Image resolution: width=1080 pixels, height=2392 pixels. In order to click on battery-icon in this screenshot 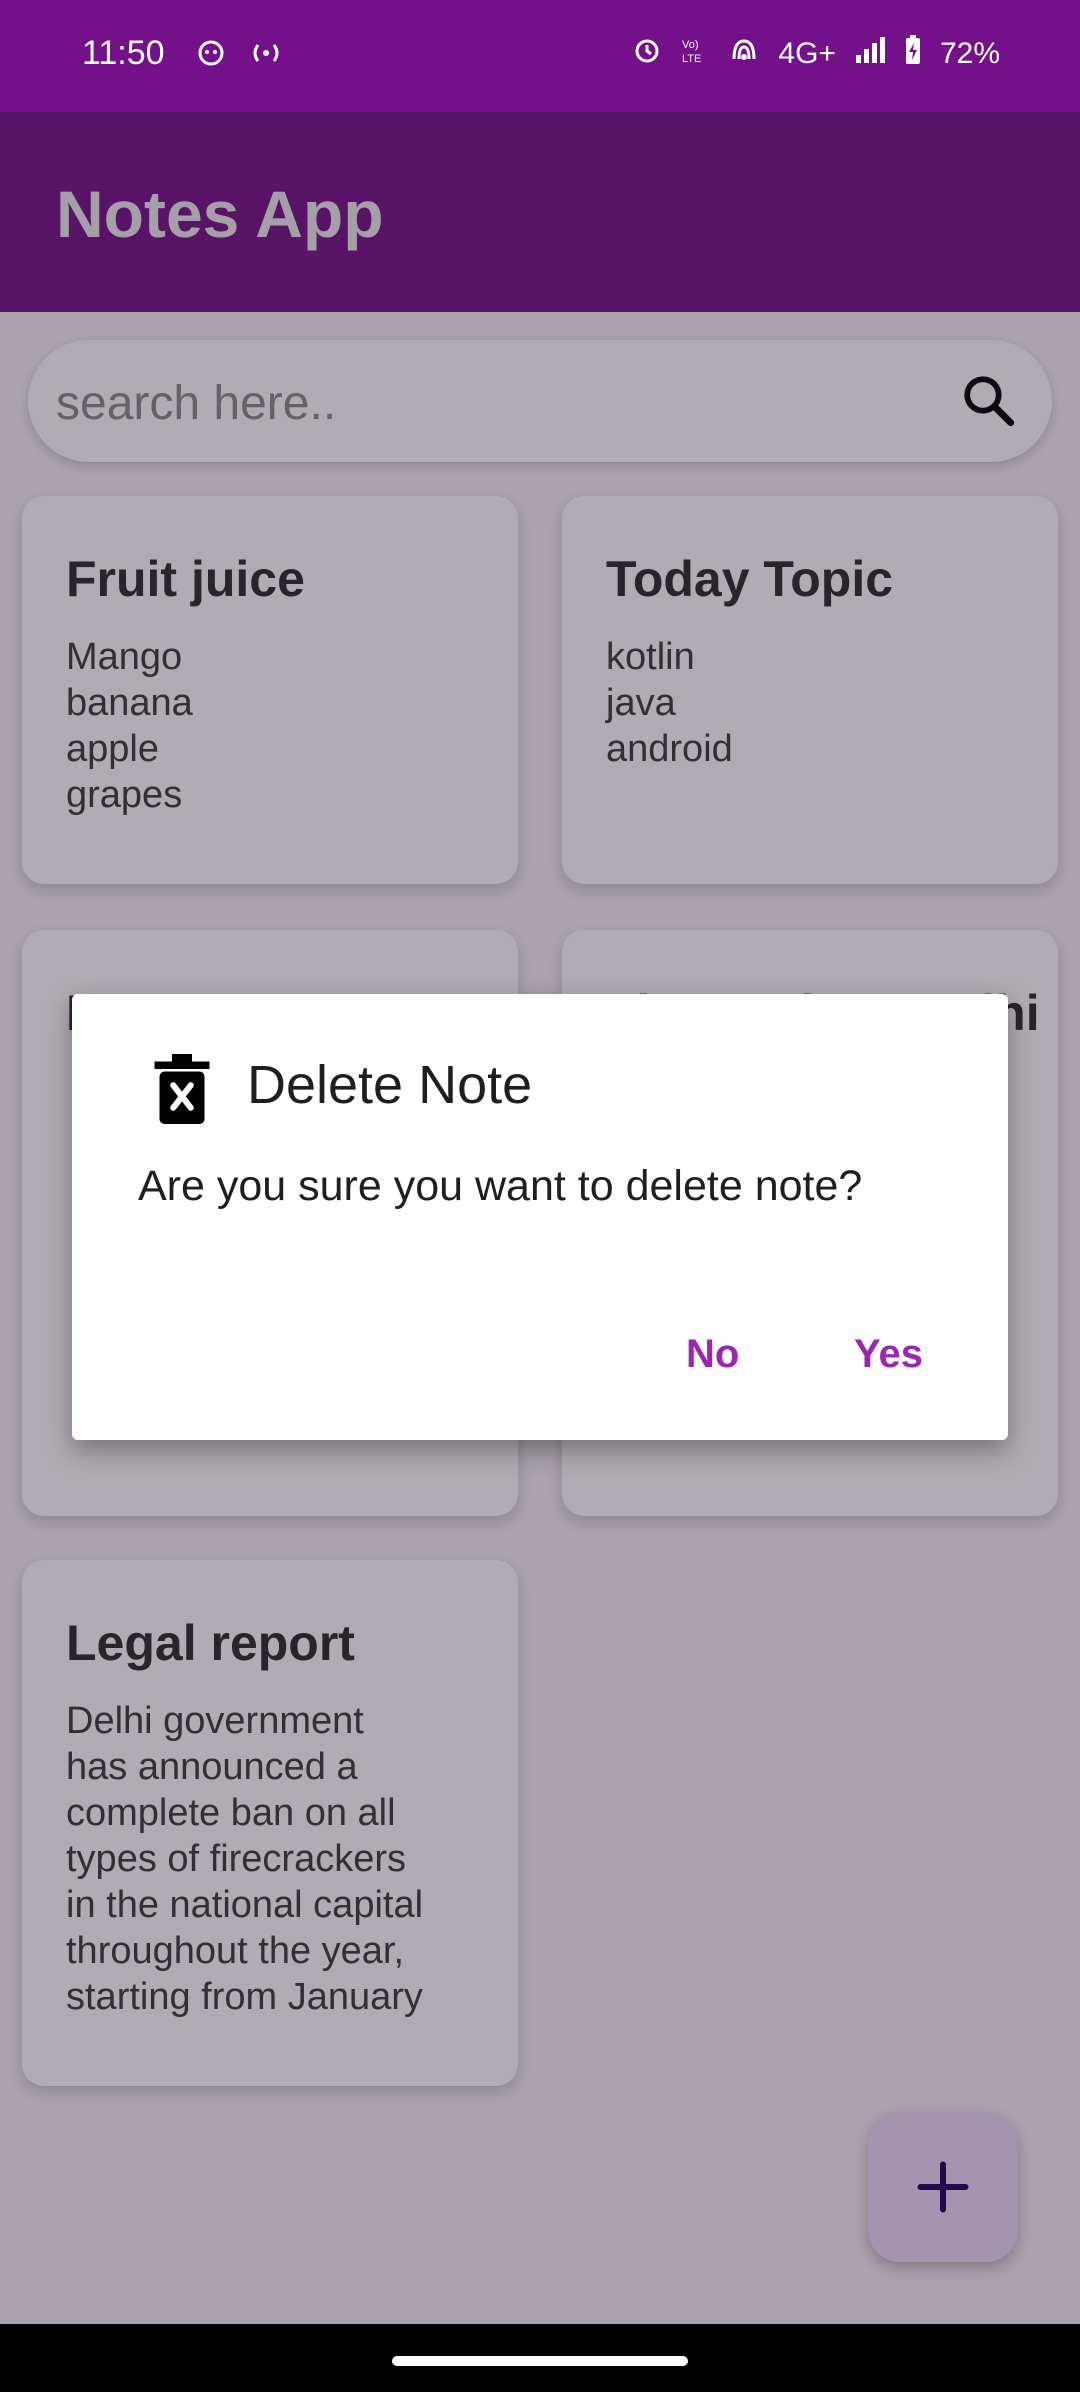, I will do `click(913, 54)`.